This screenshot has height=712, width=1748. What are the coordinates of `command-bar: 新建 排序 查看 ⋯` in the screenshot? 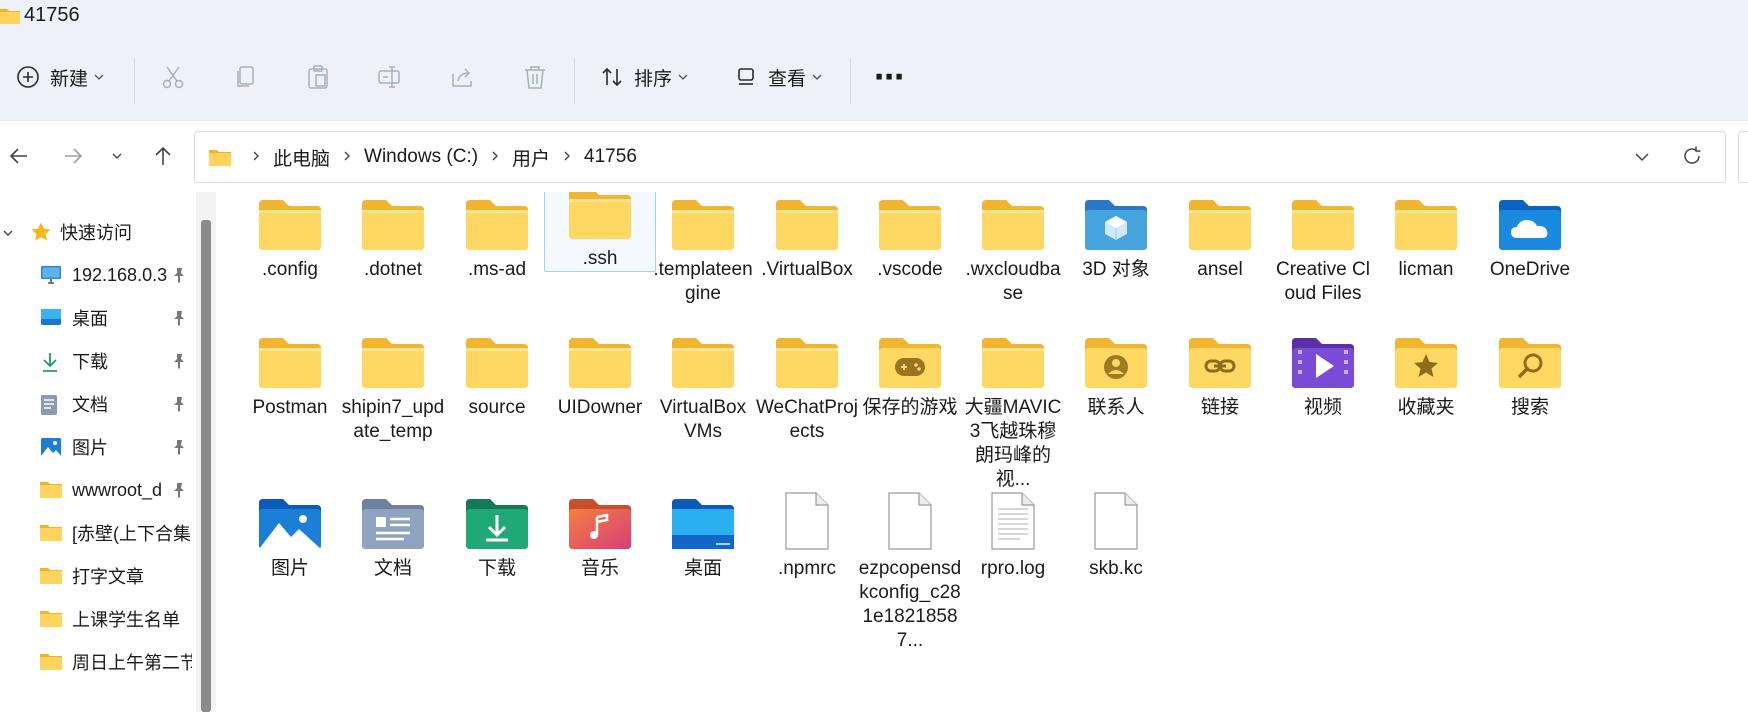 It's located at (874, 77).